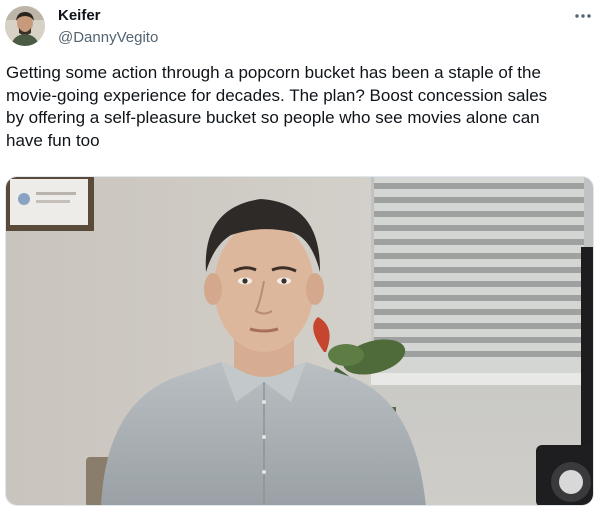 The width and height of the screenshot is (600, 513). What do you see at coordinates (108, 37) in the screenshot?
I see `author-handle: @DannyVegito` at bounding box center [108, 37].